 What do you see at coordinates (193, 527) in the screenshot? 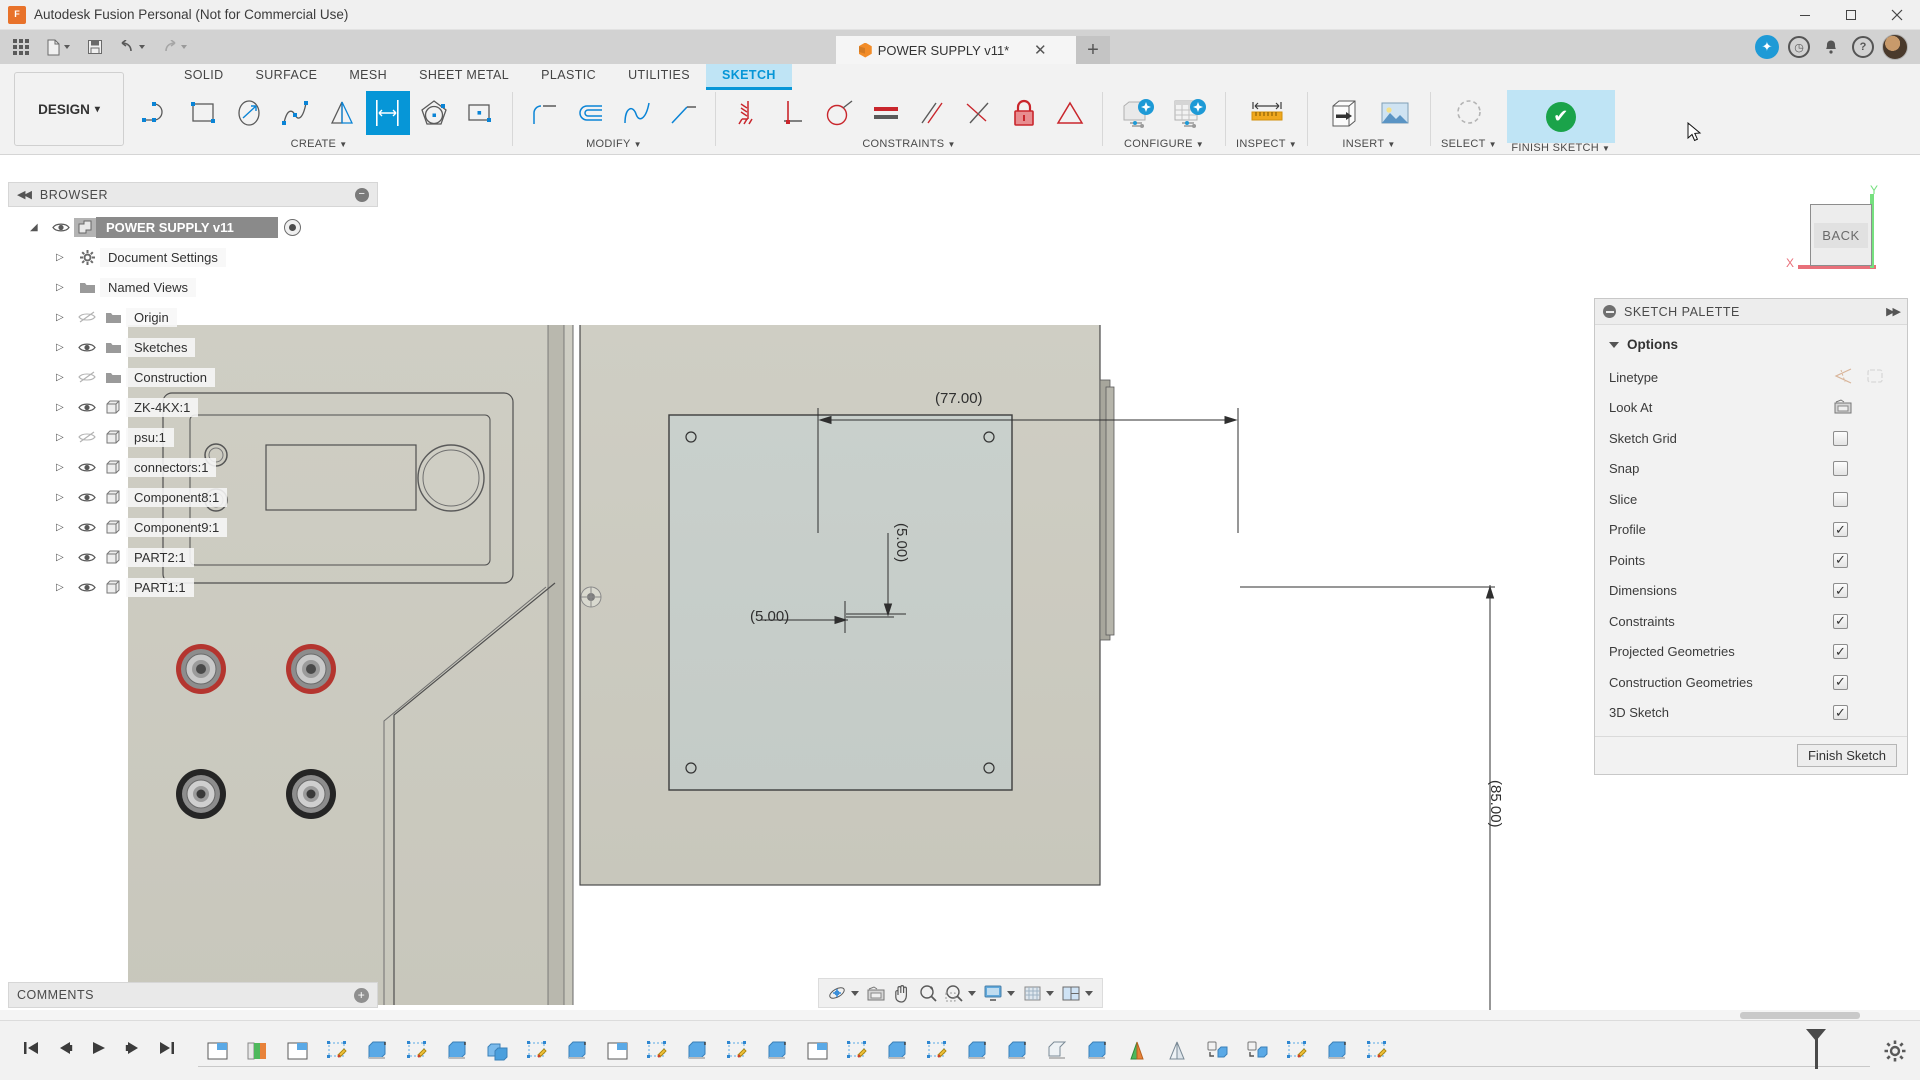
I see `sidebar-item-component9: ▷ Component9:1` at bounding box center [193, 527].